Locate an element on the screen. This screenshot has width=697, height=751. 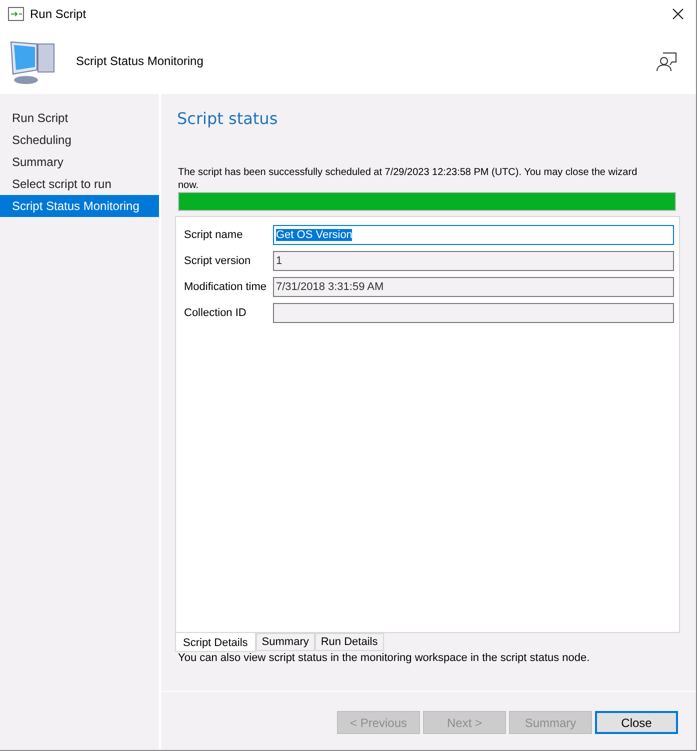
tab: Script Details is located at coordinates (215, 642).